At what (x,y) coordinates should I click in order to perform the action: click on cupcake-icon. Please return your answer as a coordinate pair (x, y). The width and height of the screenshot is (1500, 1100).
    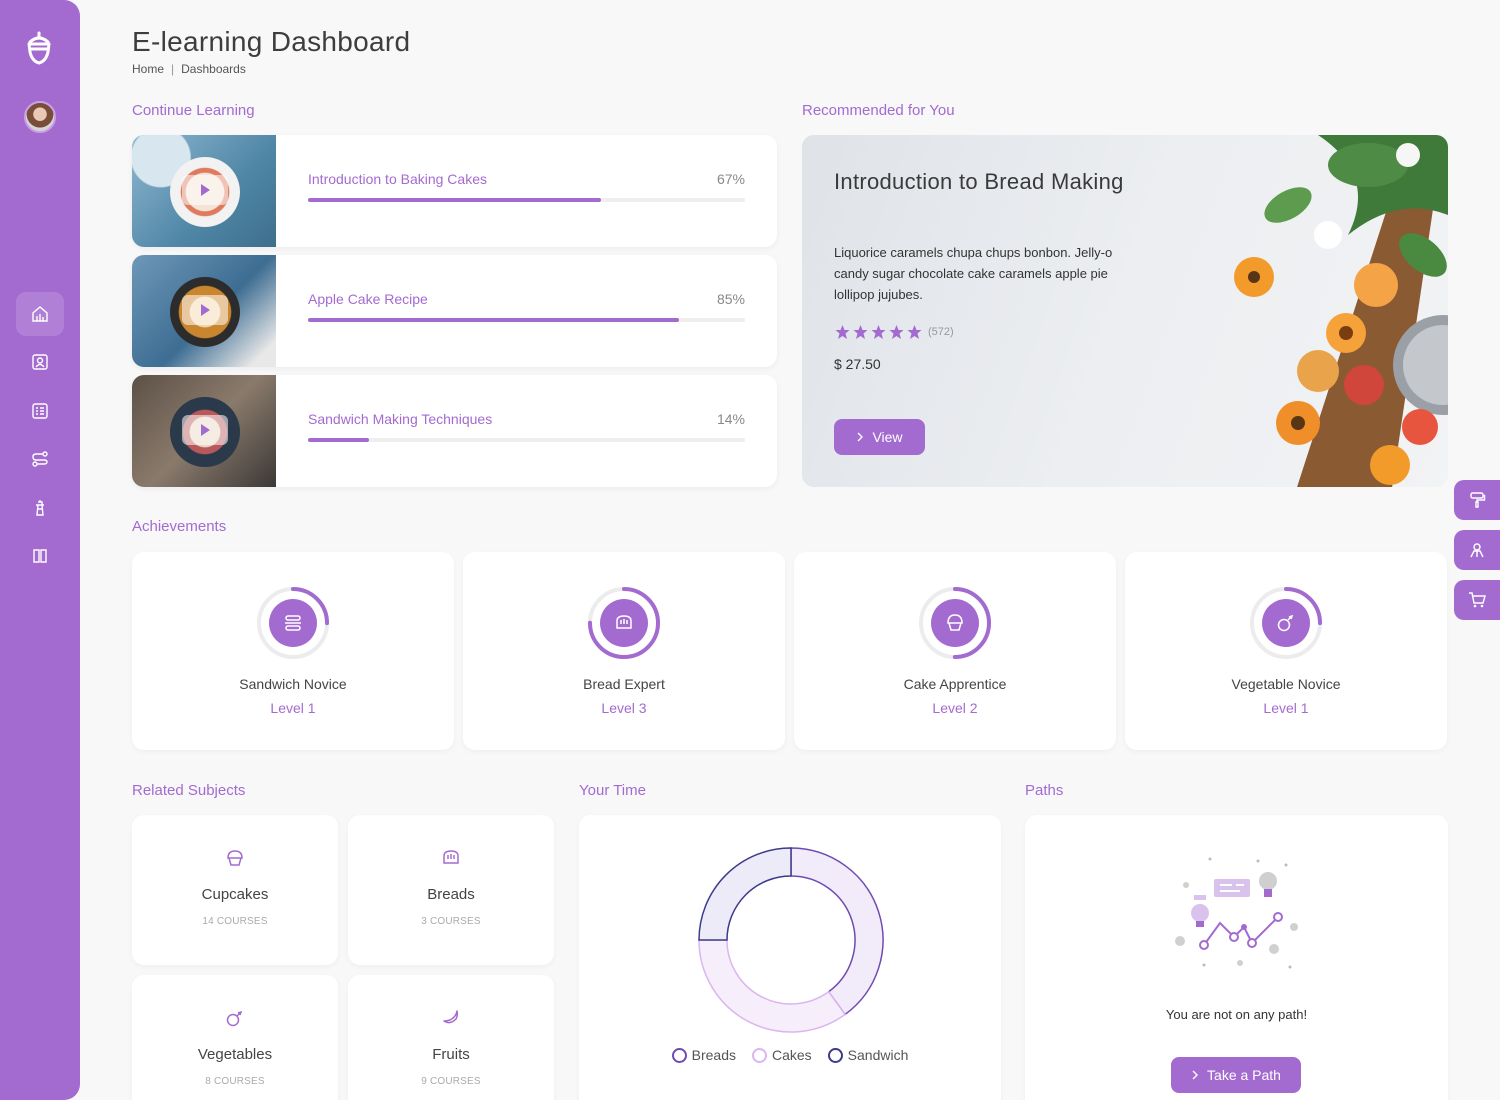
    Looking at the image, I should click on (235, 858).